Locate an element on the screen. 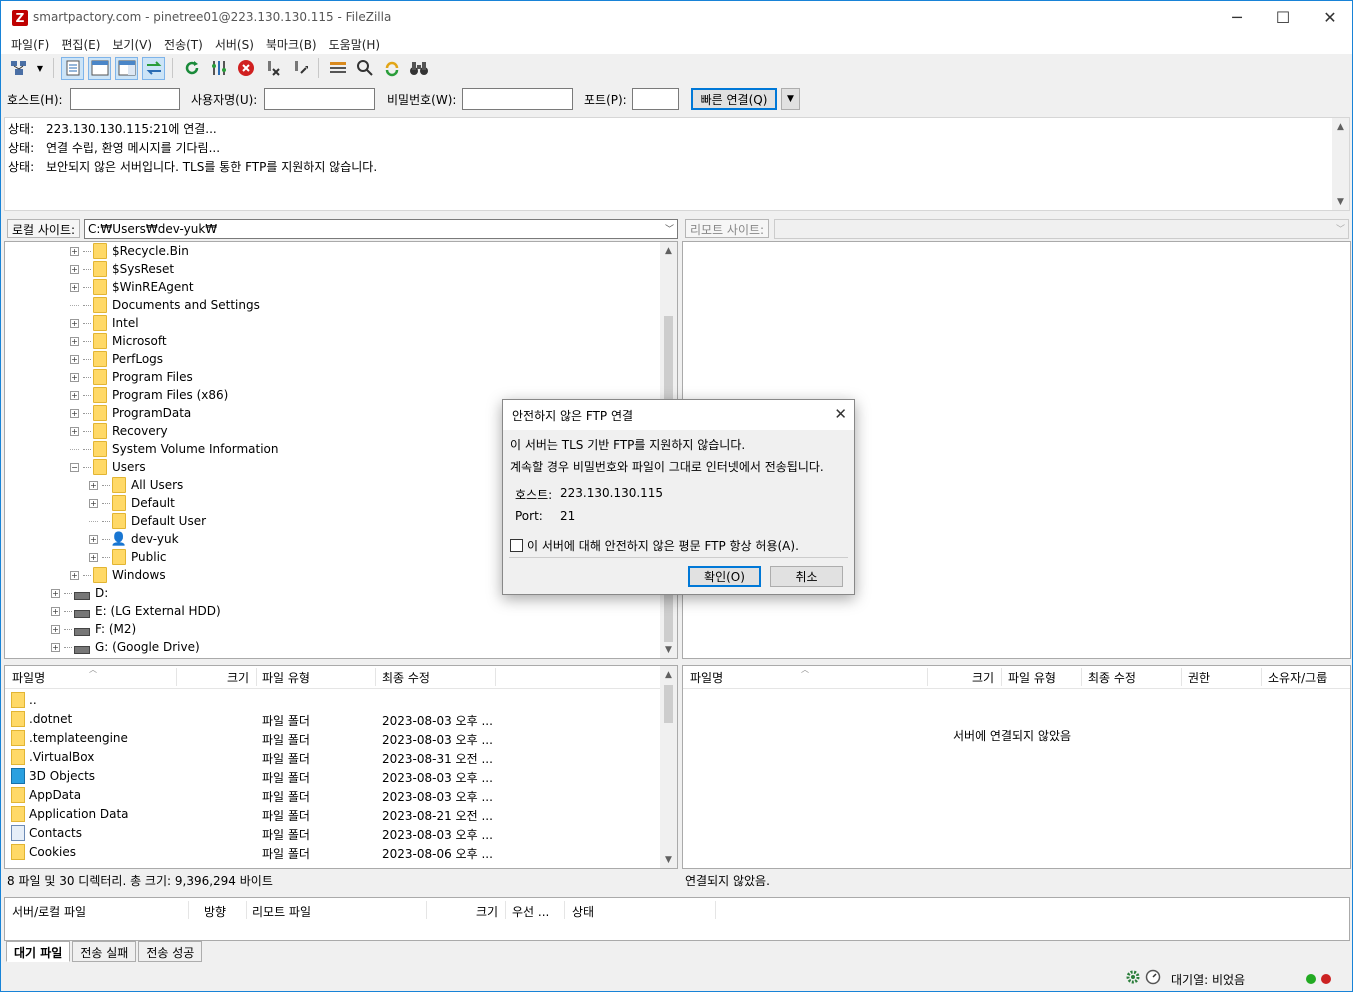 The height and width of the screenshot is (992, 1353). tree-item: Default User is located at coordinates (147, 521).